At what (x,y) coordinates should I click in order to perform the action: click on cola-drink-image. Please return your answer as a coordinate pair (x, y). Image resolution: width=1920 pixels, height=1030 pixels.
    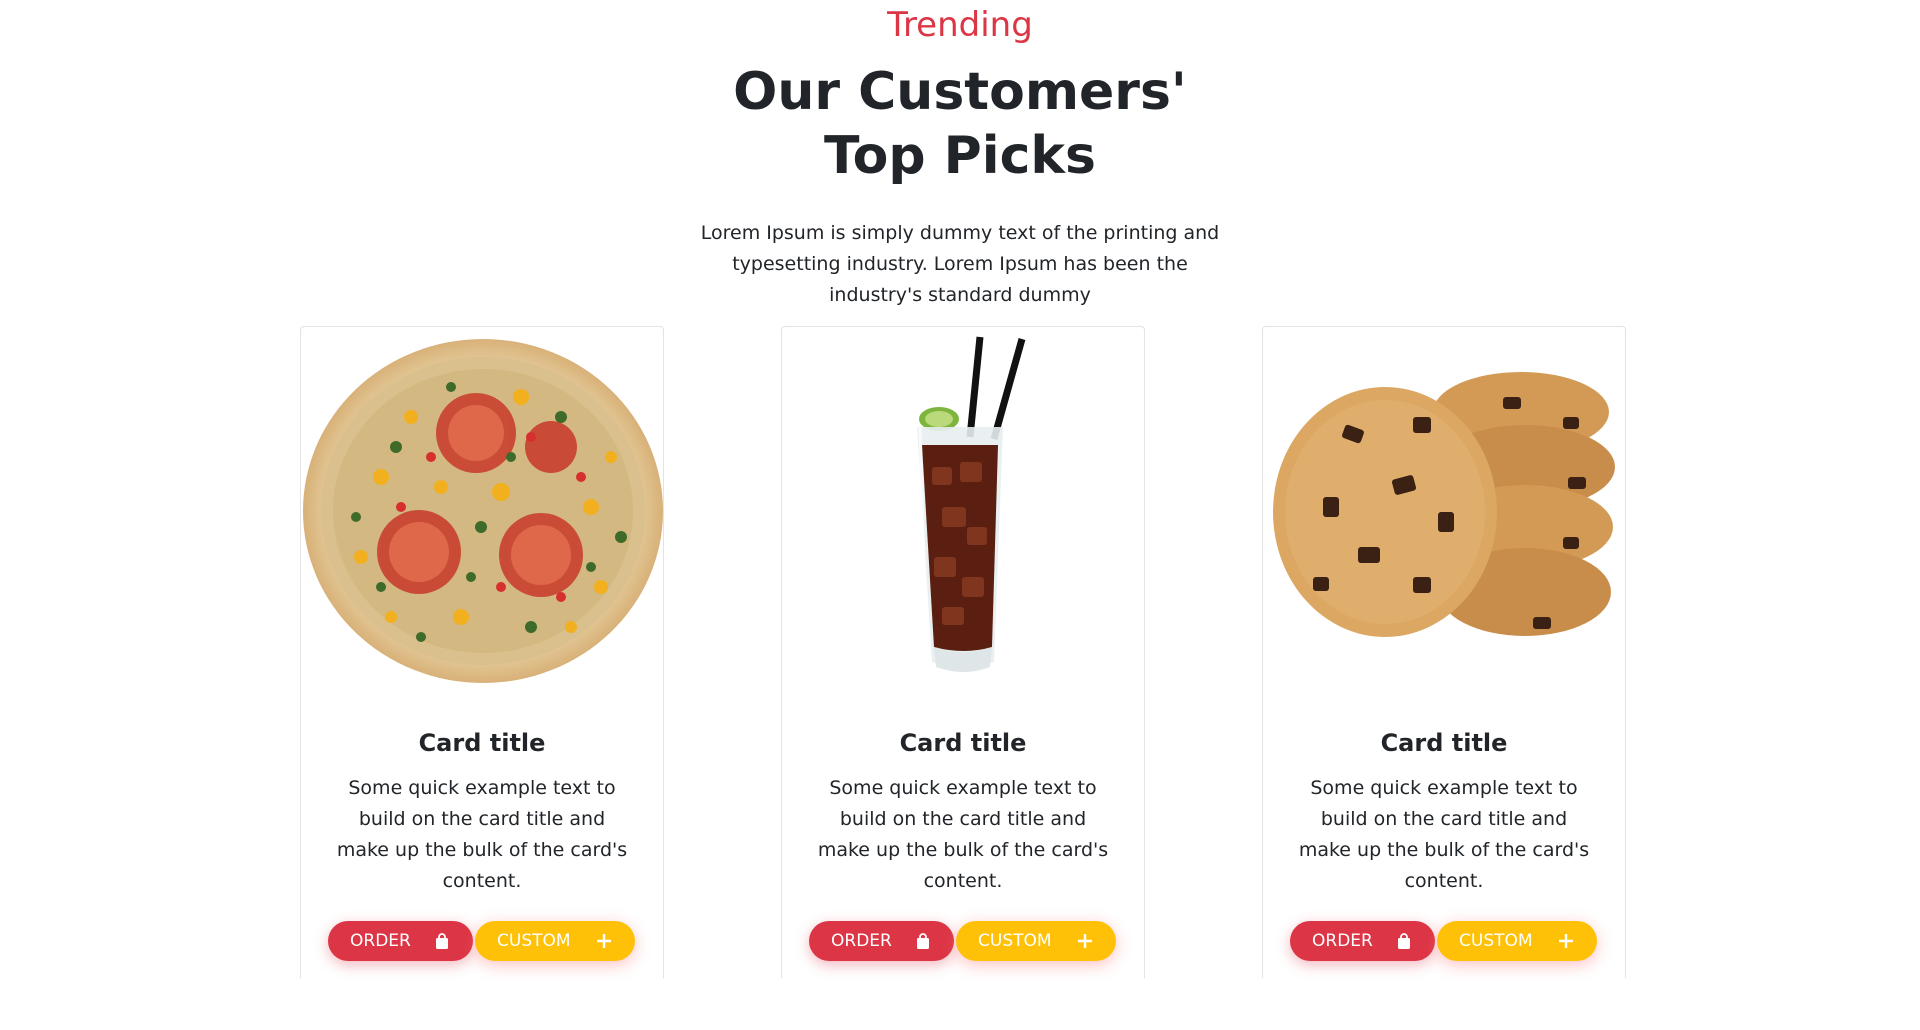
    Looking at the image, I should click on (963, 507).